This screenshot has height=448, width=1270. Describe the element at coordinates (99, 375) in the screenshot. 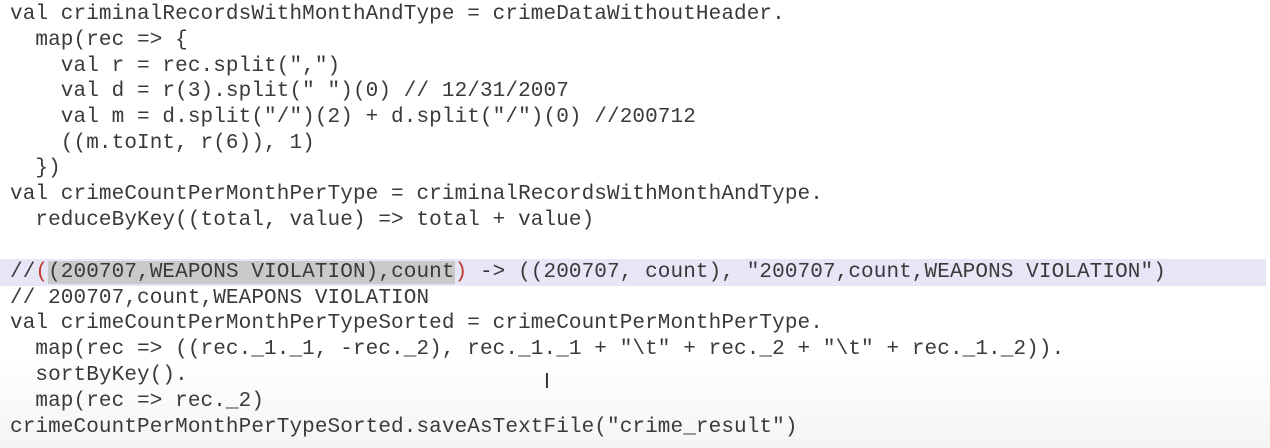

I see `code-line-15: sortByKey().` at that location.